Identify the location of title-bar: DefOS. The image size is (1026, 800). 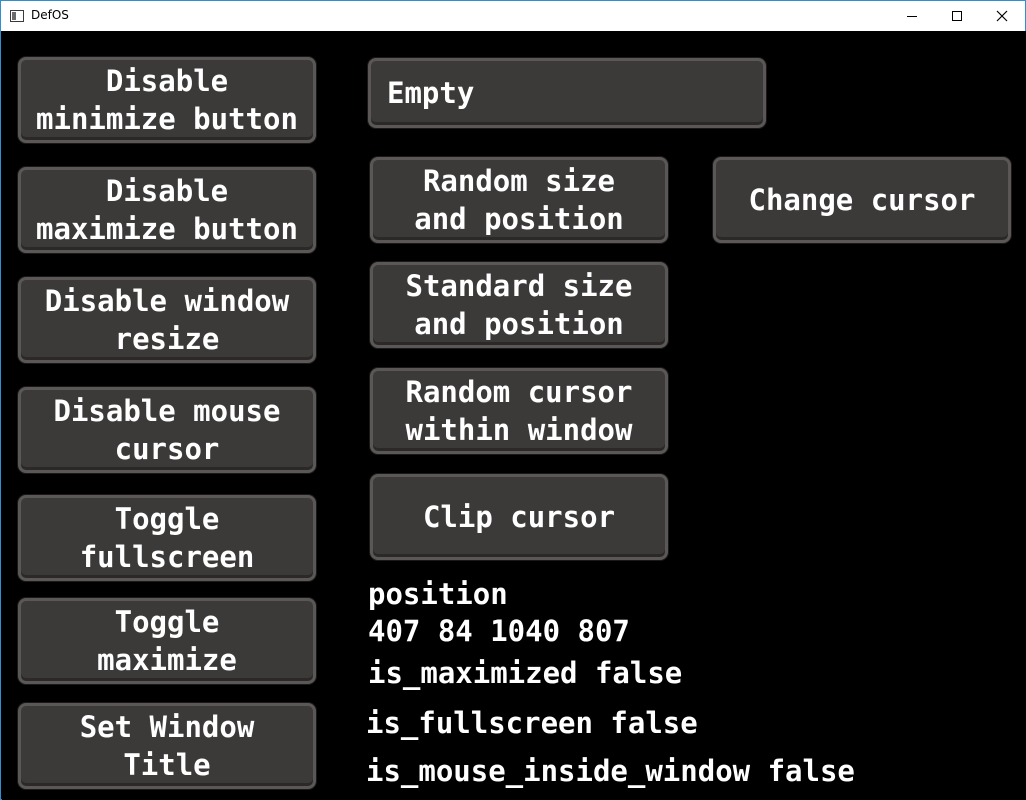
(513, 16).